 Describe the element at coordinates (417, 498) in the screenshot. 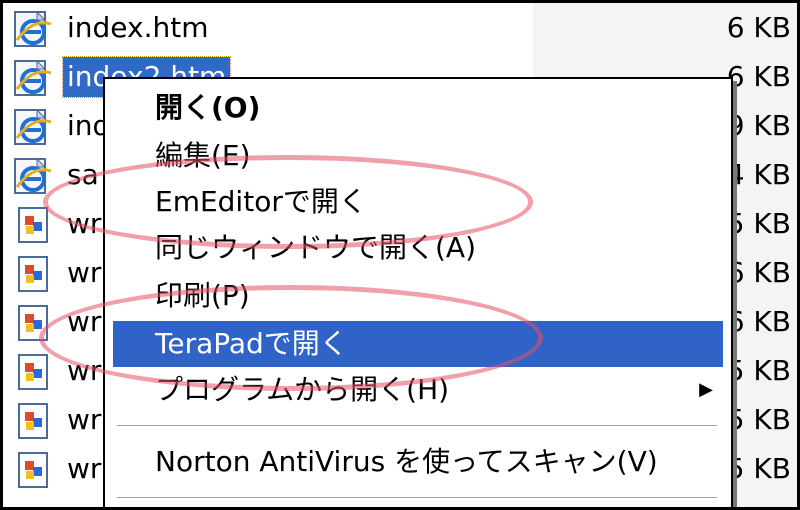

I see `menu-separator-bottom` at that location.